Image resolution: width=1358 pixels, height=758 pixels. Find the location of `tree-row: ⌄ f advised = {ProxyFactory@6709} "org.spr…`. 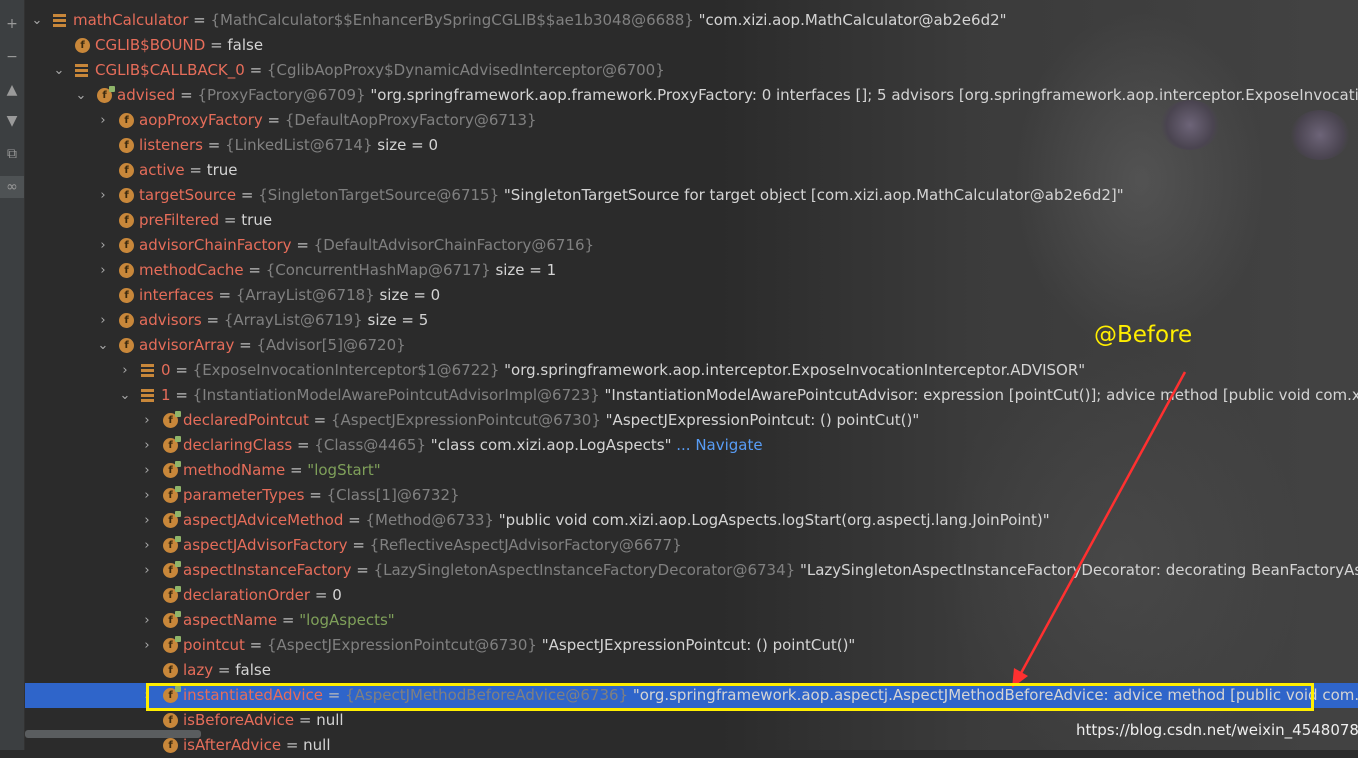

tree-row: ⌄ f advised = {ProxyFactory@6709} "org.spr… is located at coordinates (691, 95).